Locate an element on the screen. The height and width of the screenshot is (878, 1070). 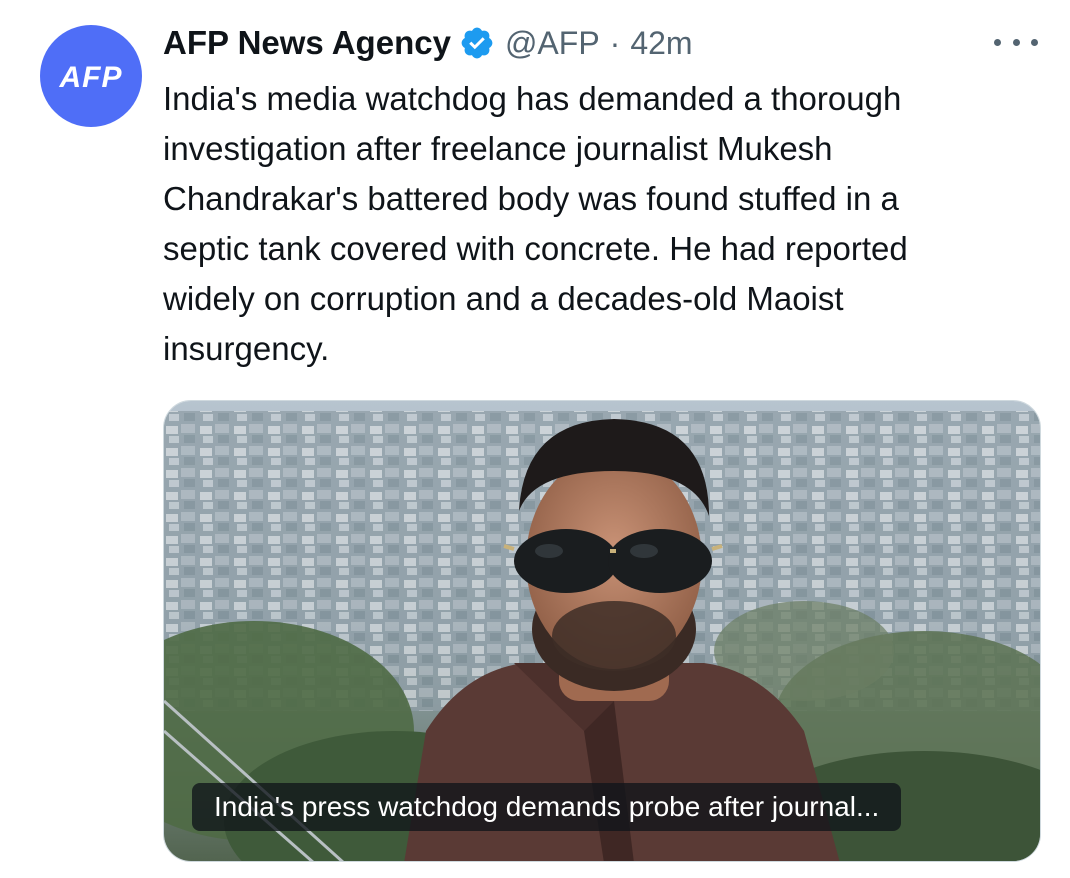
avatar: AFP is located at coordinates (91, 76).